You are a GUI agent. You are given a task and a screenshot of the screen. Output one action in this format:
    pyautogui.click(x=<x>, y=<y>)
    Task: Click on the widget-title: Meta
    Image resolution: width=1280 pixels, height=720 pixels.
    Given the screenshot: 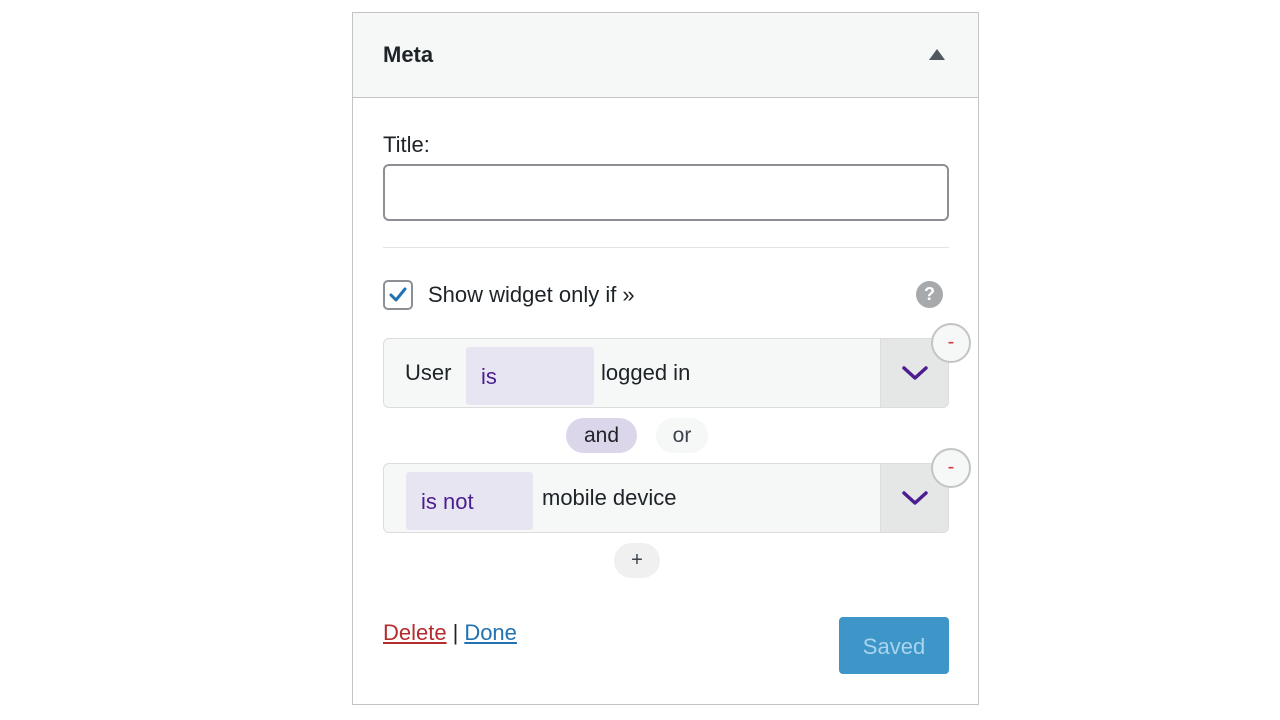 What is the action you would take?
    pyautogui.click(x=408, y=54)
    